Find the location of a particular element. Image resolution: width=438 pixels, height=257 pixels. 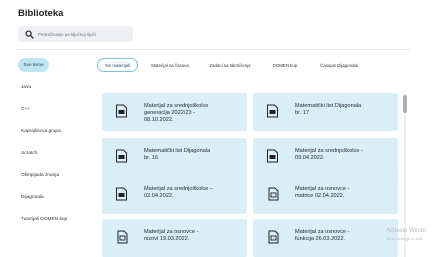

sidebar-item-tutorijali-domen-kup: Tutorijali DOMEN kup is located at coordinates (42, 219).